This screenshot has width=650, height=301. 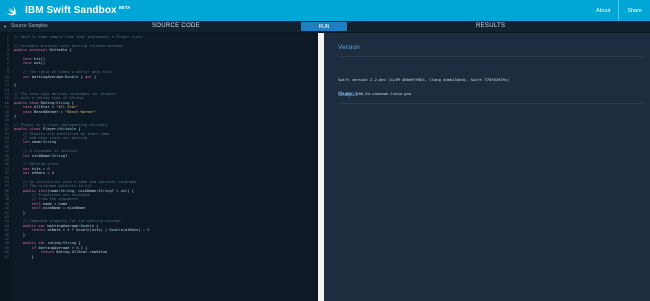 What do you see at coordinates (62, 133) in the screenshot?
I see `code-token: // Players are identified by their name` at bounding box center [62, 133].